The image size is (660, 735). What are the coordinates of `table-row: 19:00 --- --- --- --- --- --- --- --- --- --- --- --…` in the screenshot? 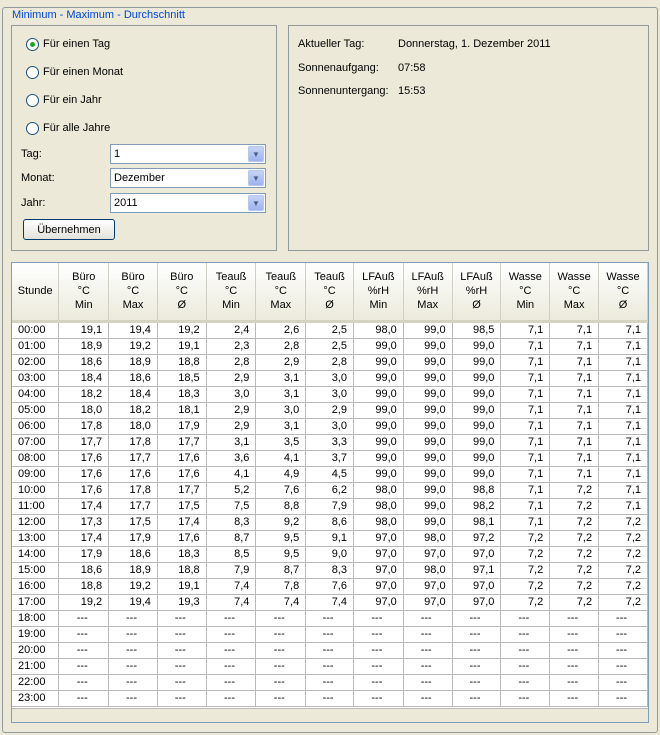 It's located at (330, 634).